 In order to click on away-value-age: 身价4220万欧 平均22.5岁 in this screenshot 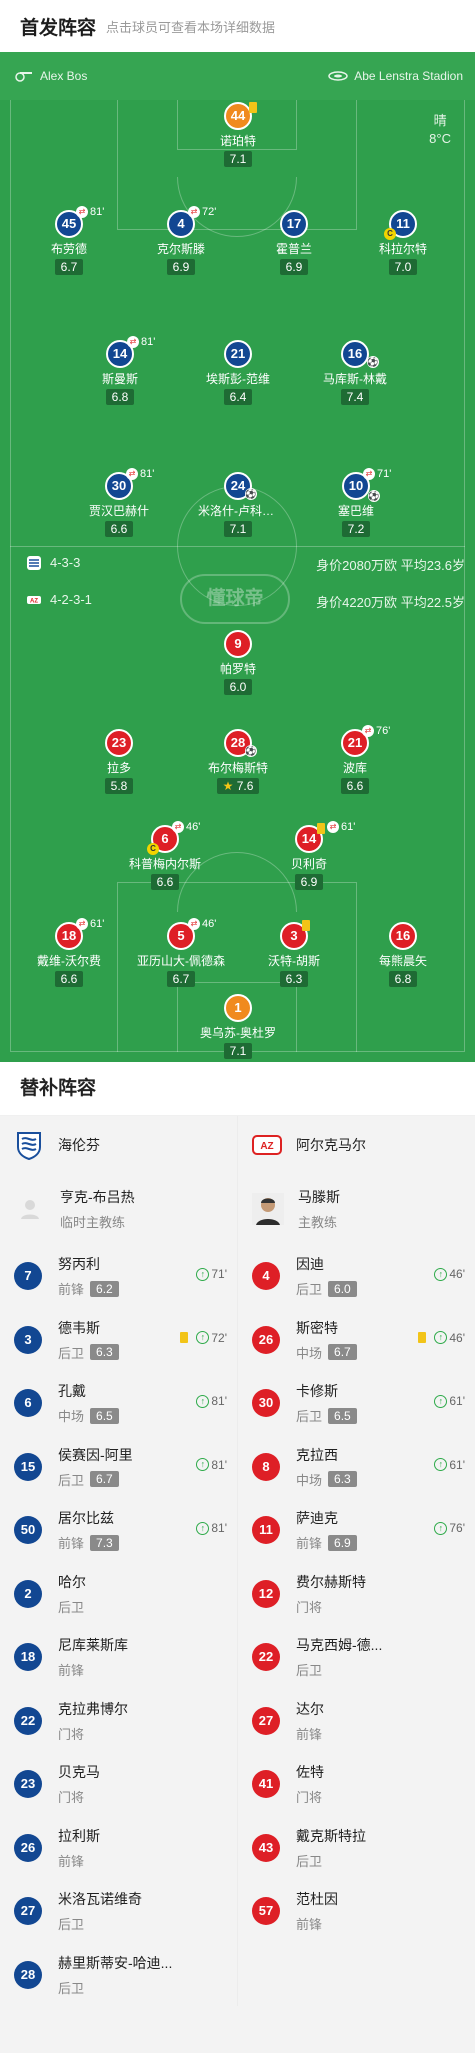, I will do `click(390, 601)`.